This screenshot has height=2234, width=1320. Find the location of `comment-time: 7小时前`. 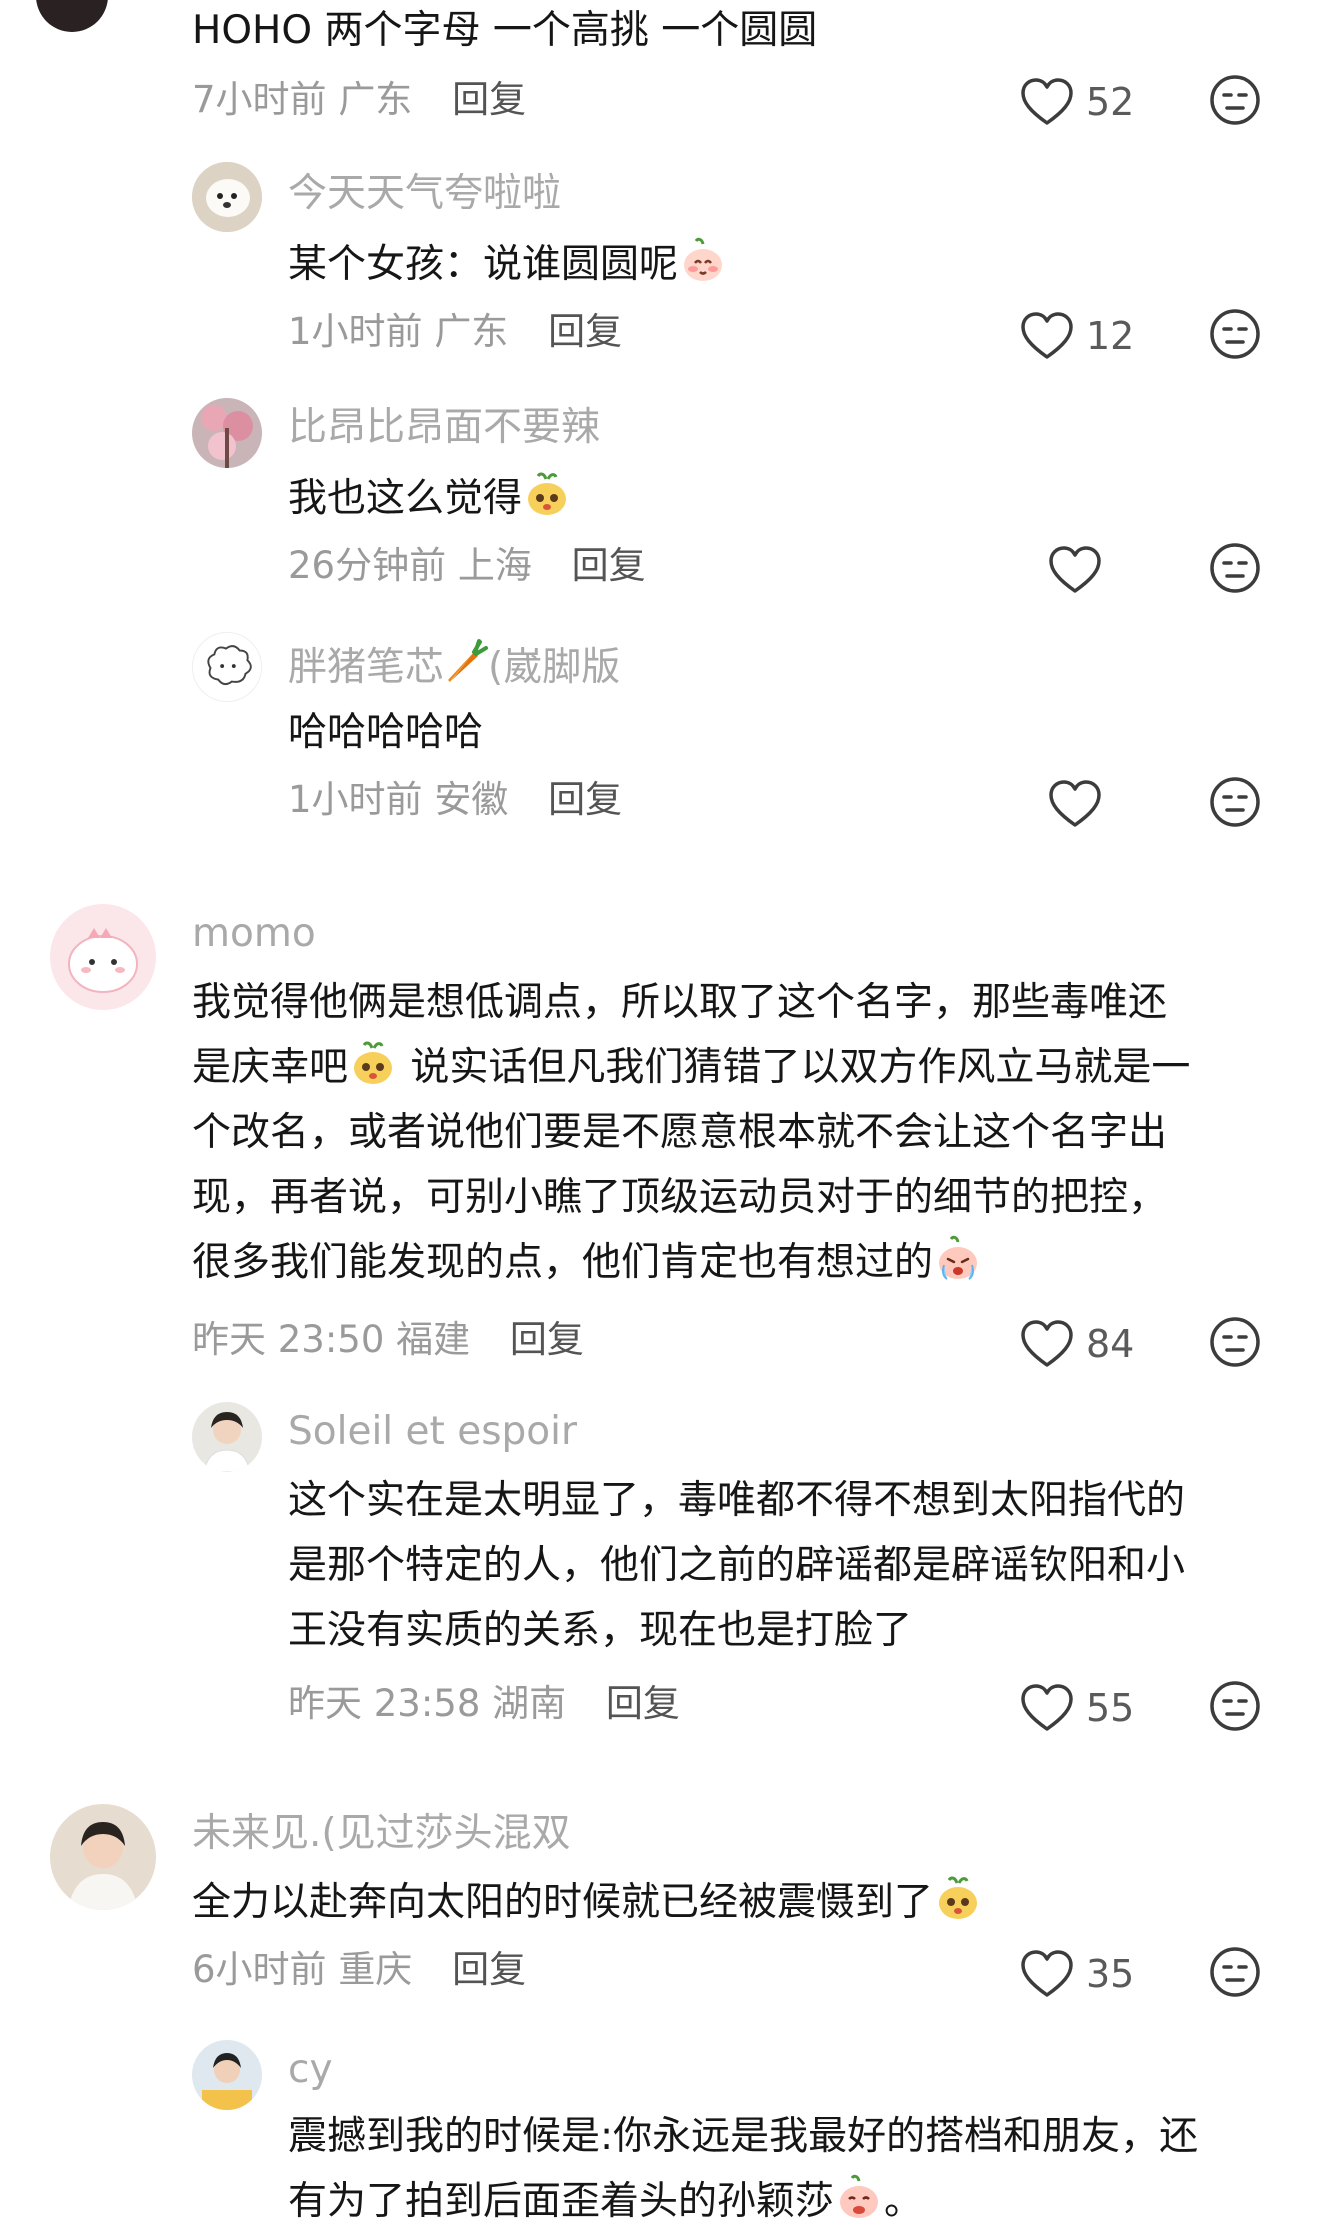

comment-time: 7小时前 is located at coordinates (259, 99).